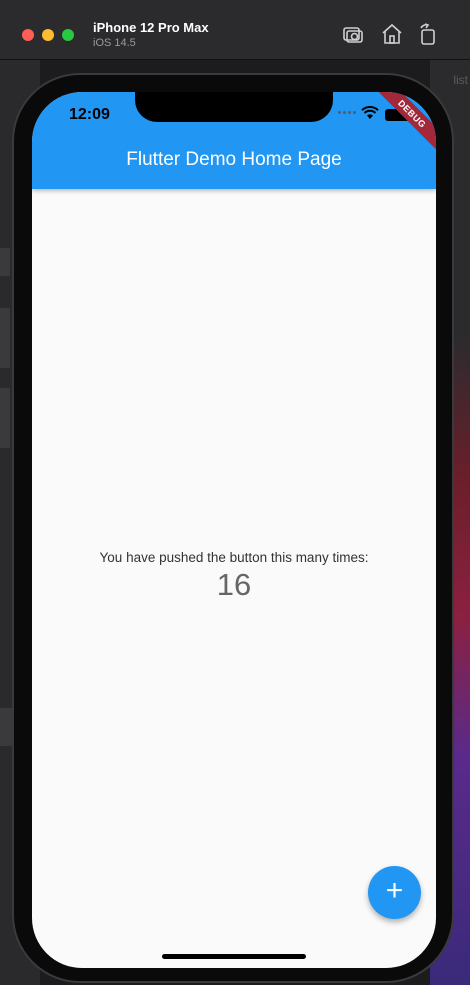  I want to click on add-icon: +, so click(394, 890).